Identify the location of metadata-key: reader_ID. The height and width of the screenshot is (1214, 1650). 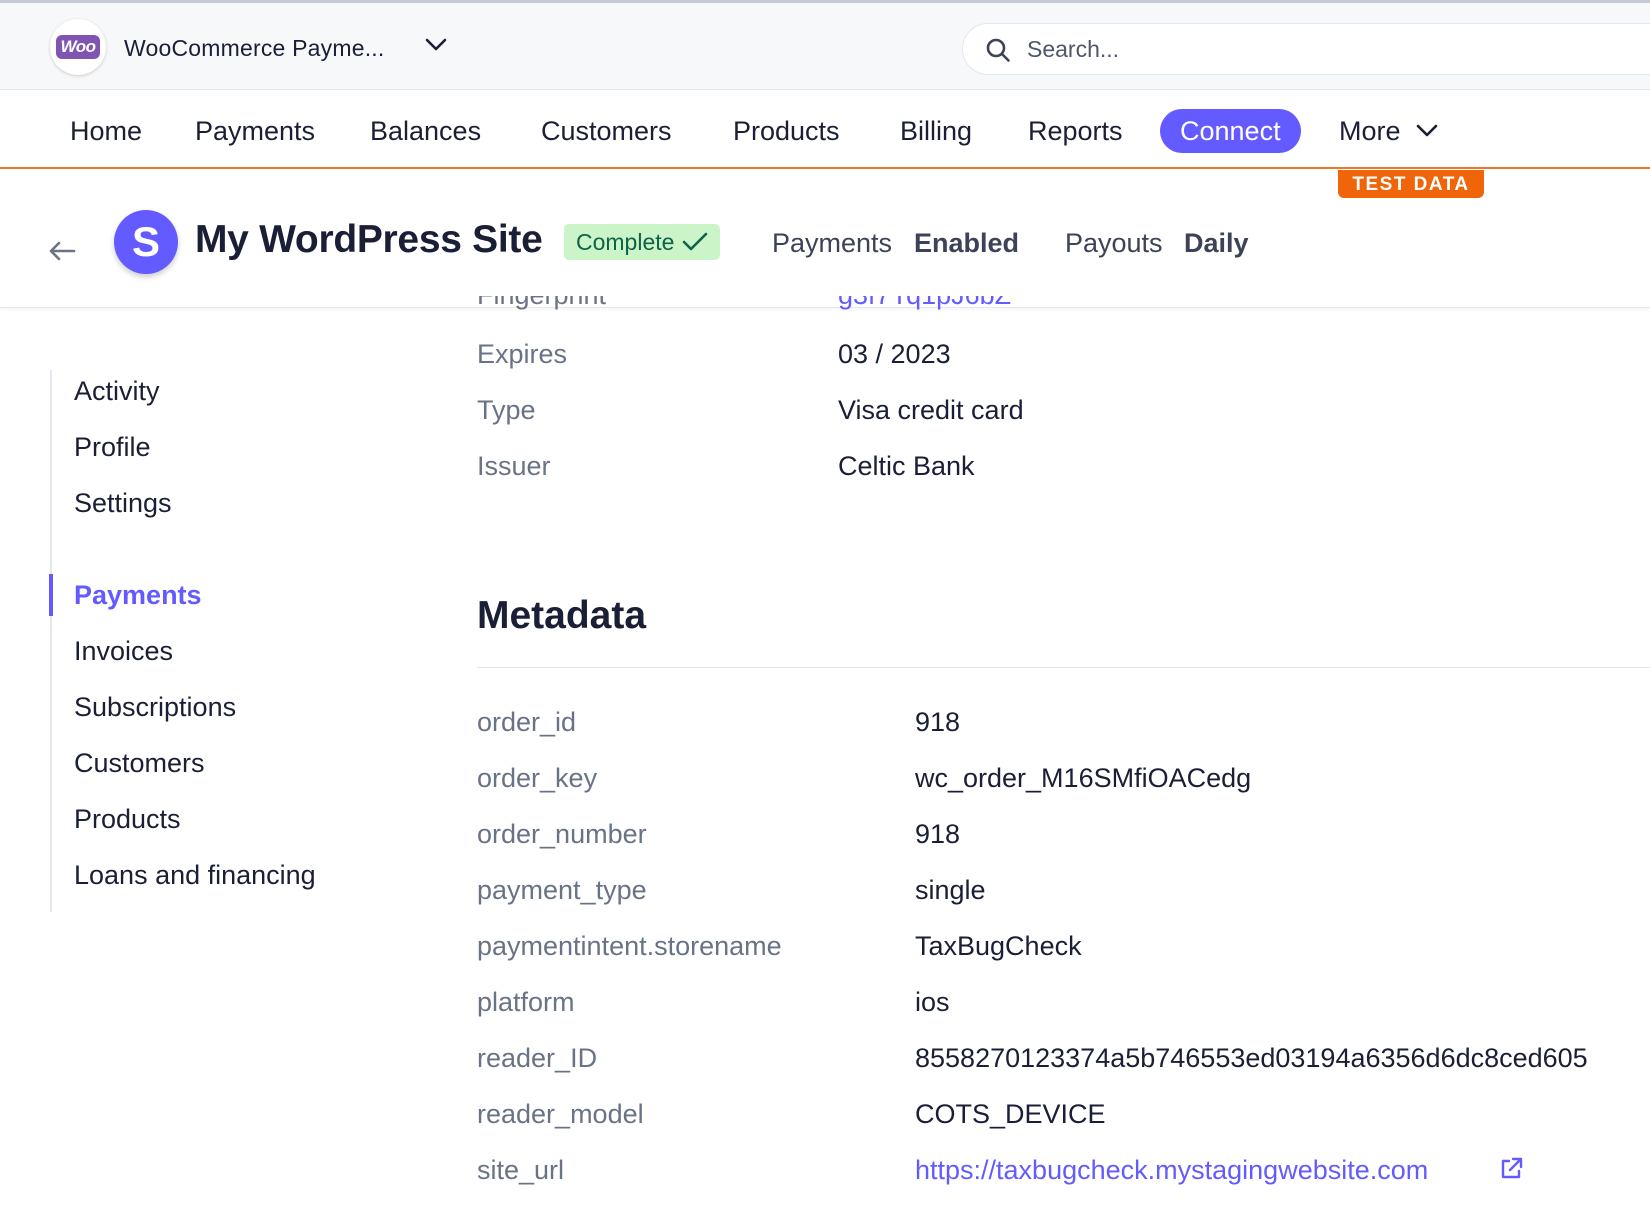
(537, 1058).